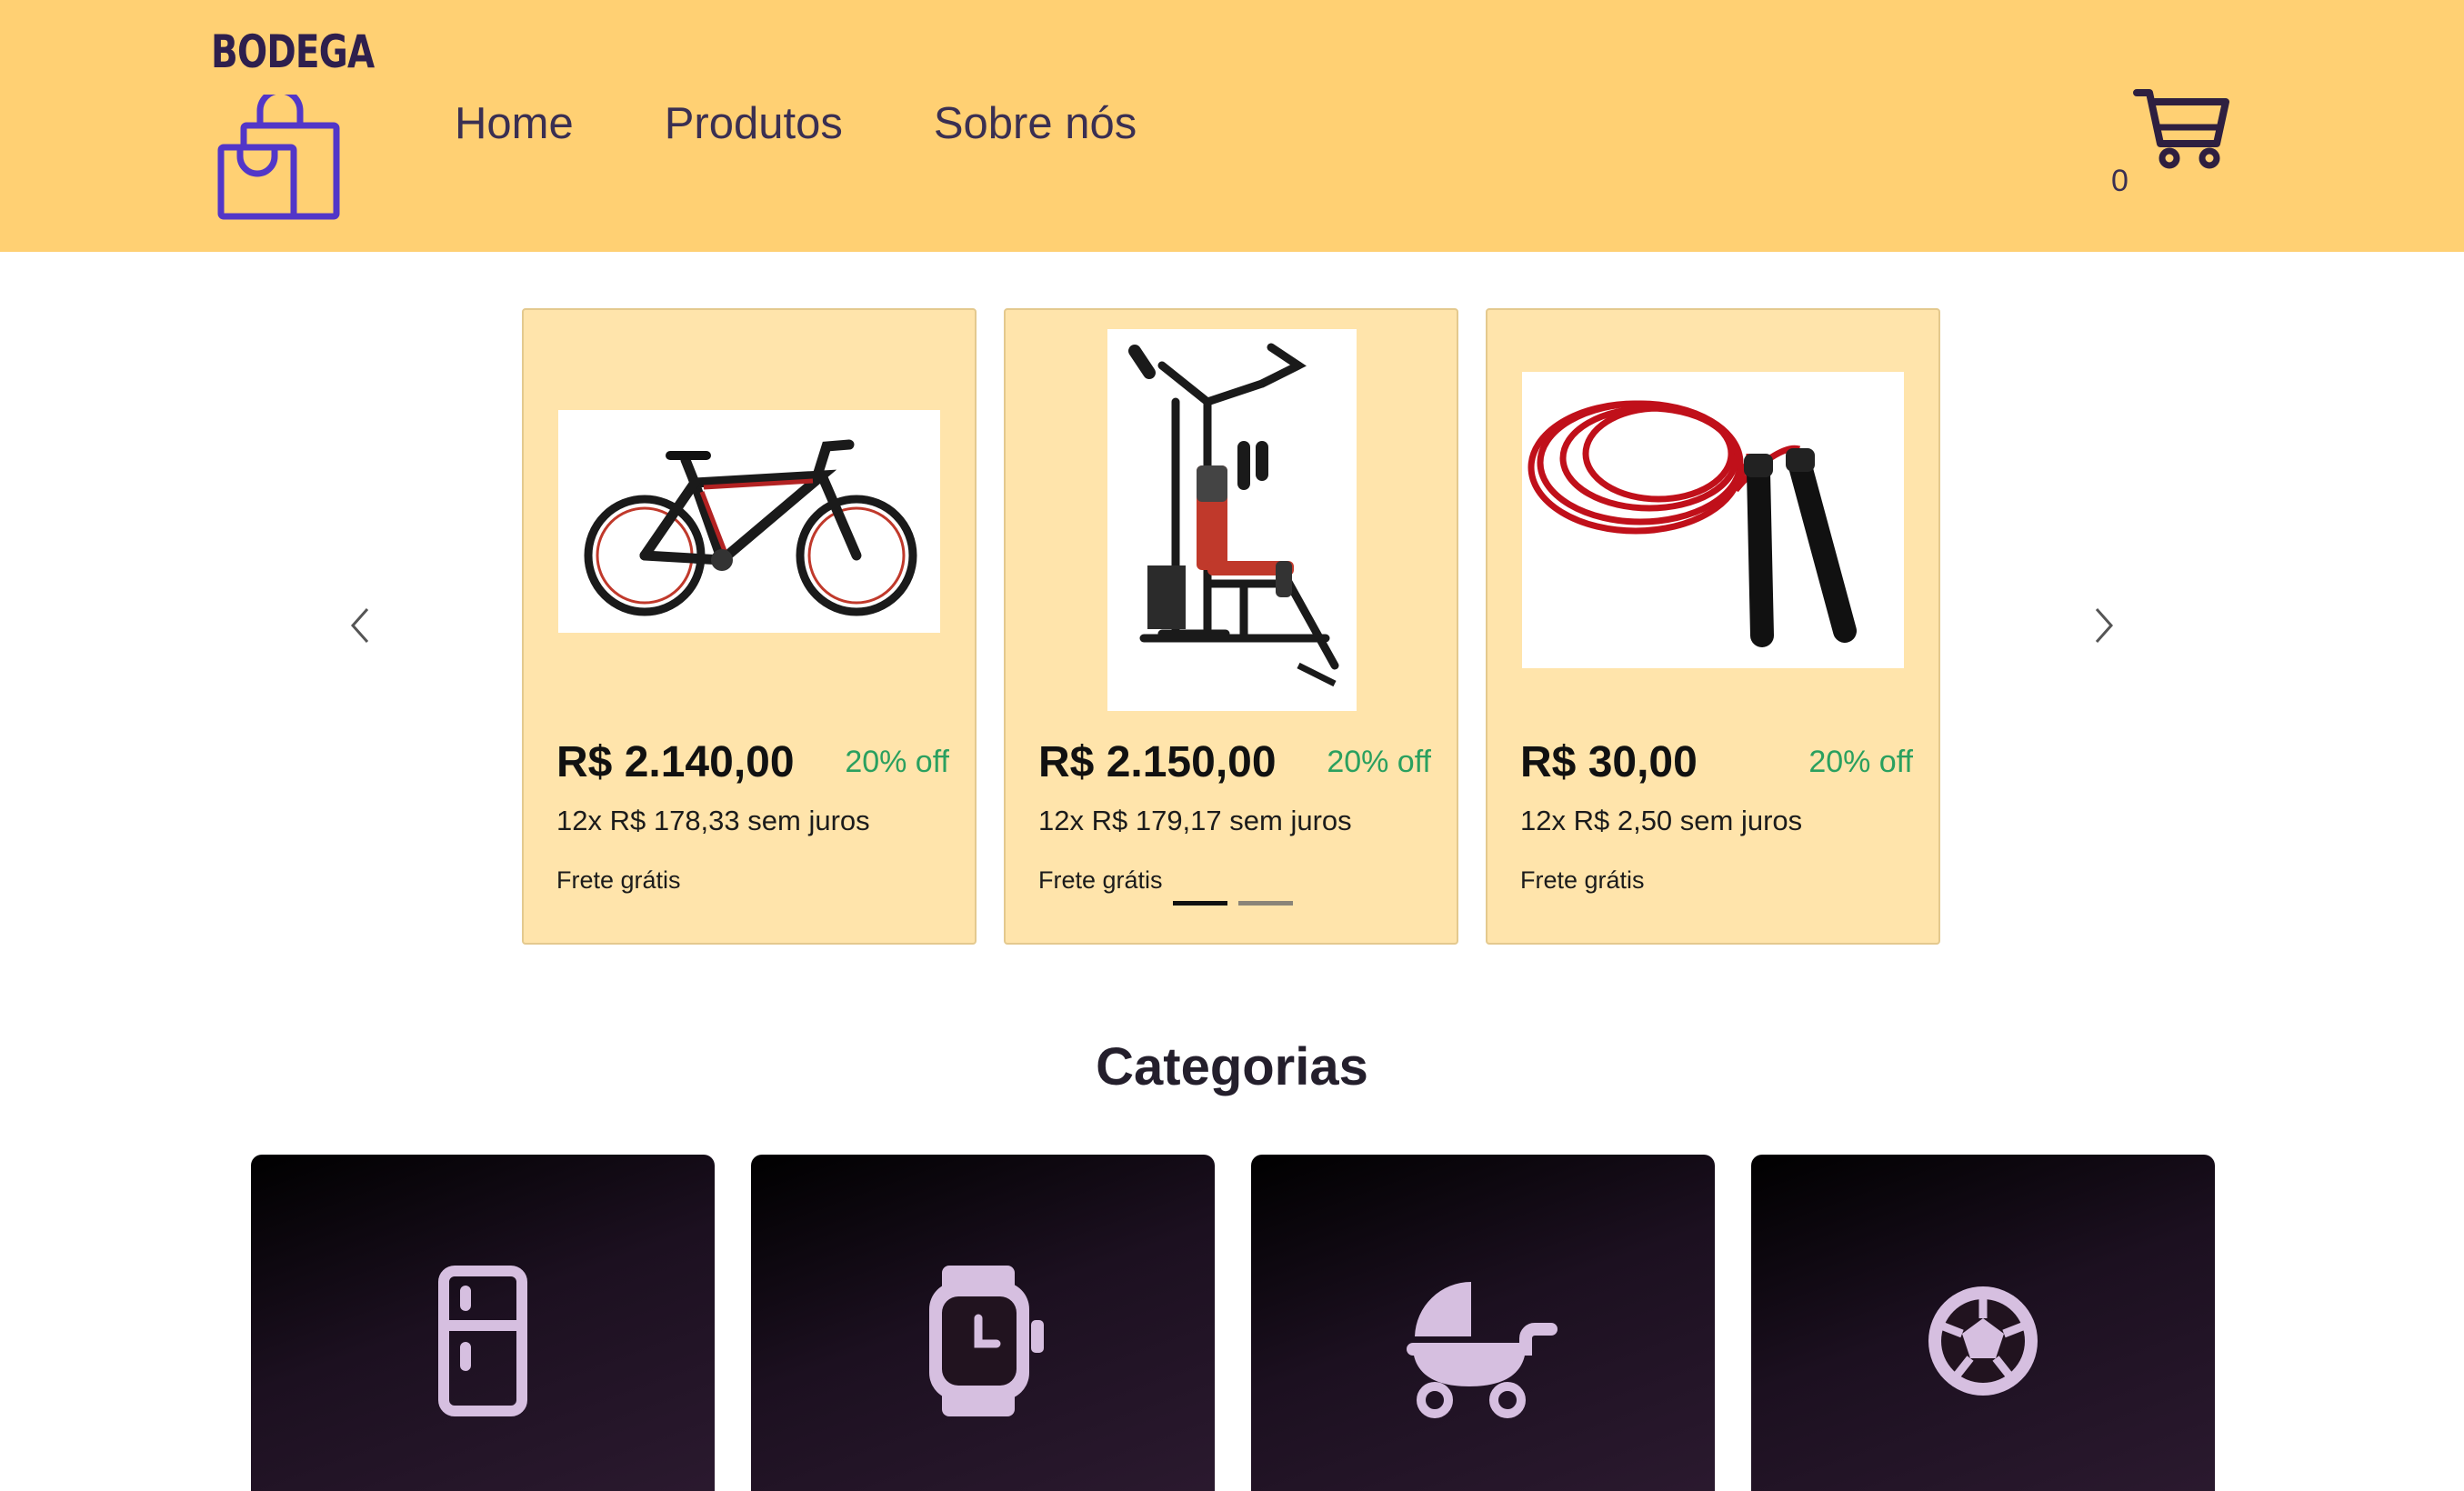 The height and width of the screenshot is (1491, 2464). I want to click on baby-stroller-icon, so click(1483, 1350).